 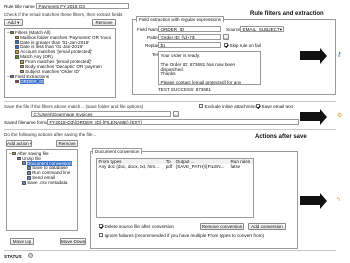 I want to click on rule-filters-heading: Rule filters and extraction, so click(x=287, y=14).